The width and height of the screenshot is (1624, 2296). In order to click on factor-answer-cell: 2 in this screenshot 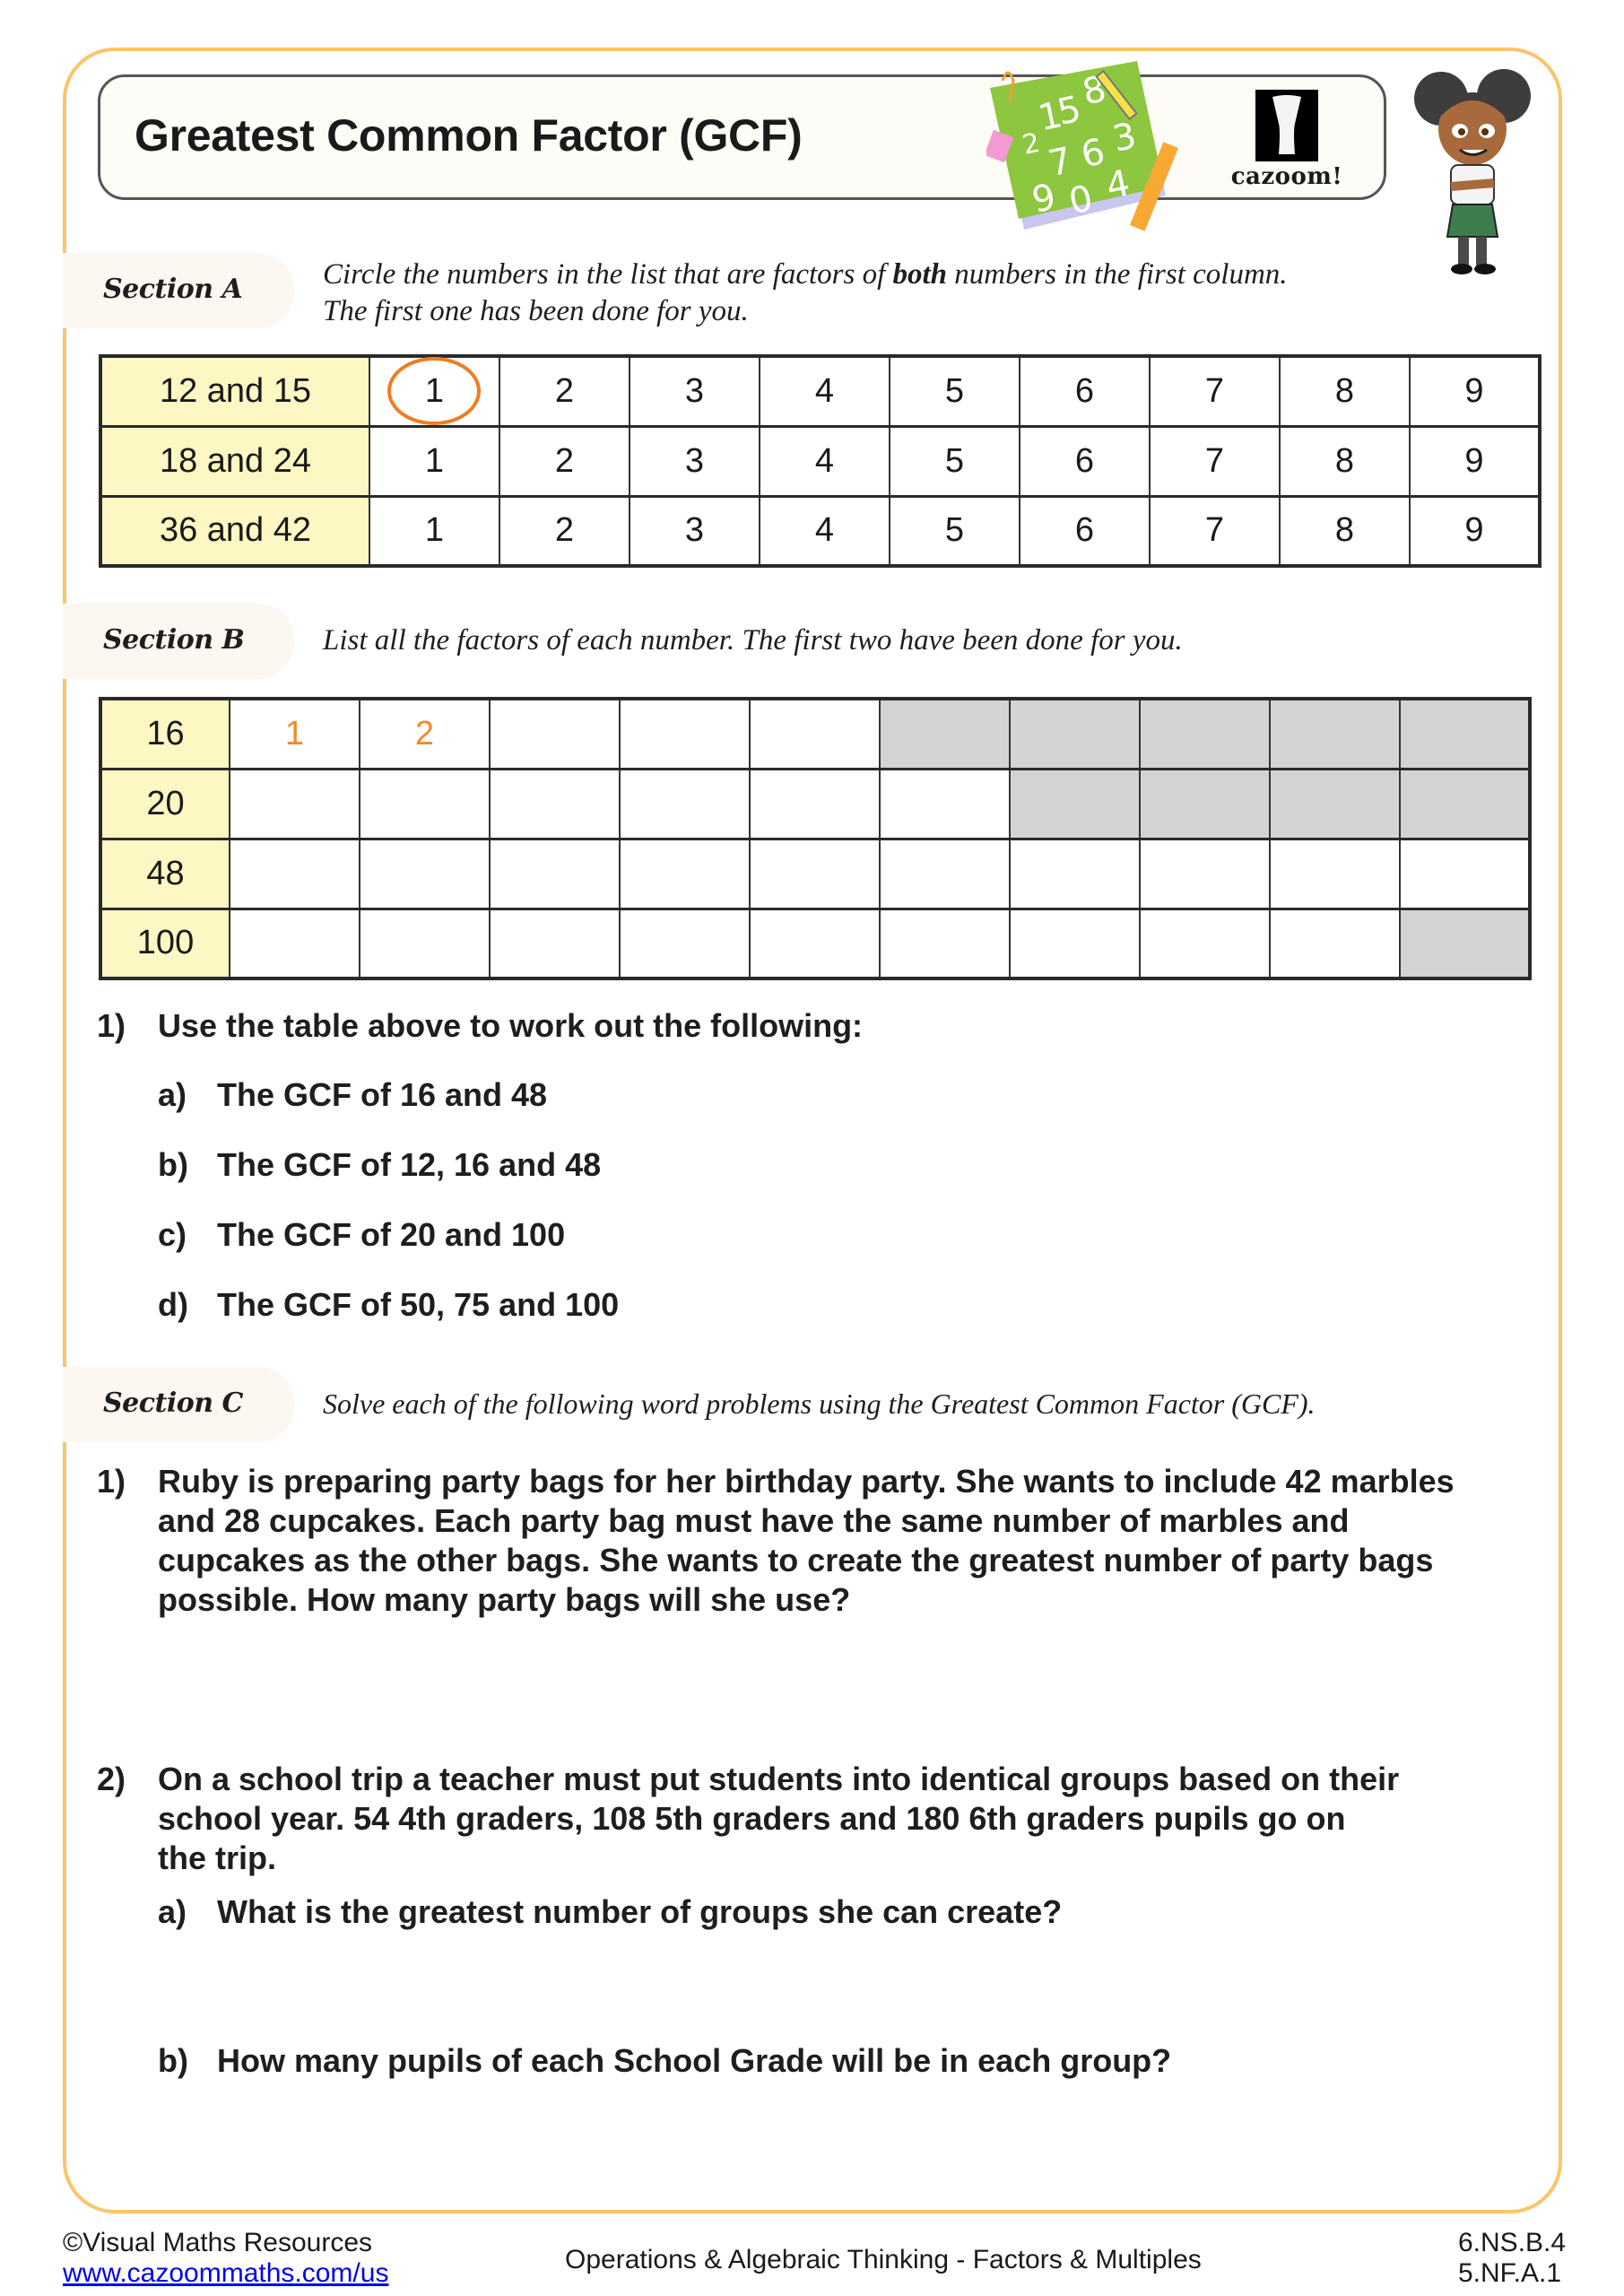, I will do `click(425, 734)`.